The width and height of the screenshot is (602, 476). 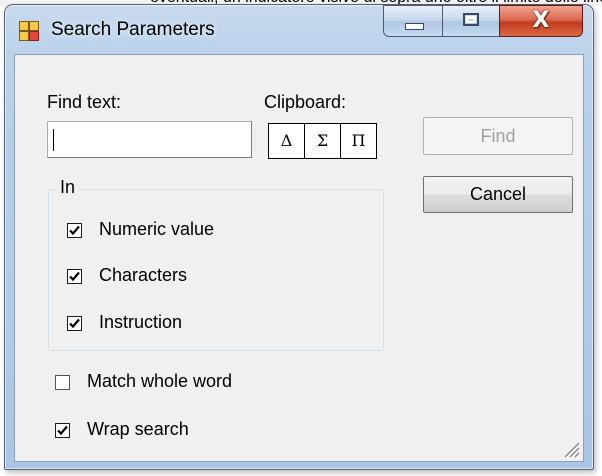 What do you see at coordinates (413, 21) in the screenshot?
I see `minimize-button` at bounding box center [413, 21].